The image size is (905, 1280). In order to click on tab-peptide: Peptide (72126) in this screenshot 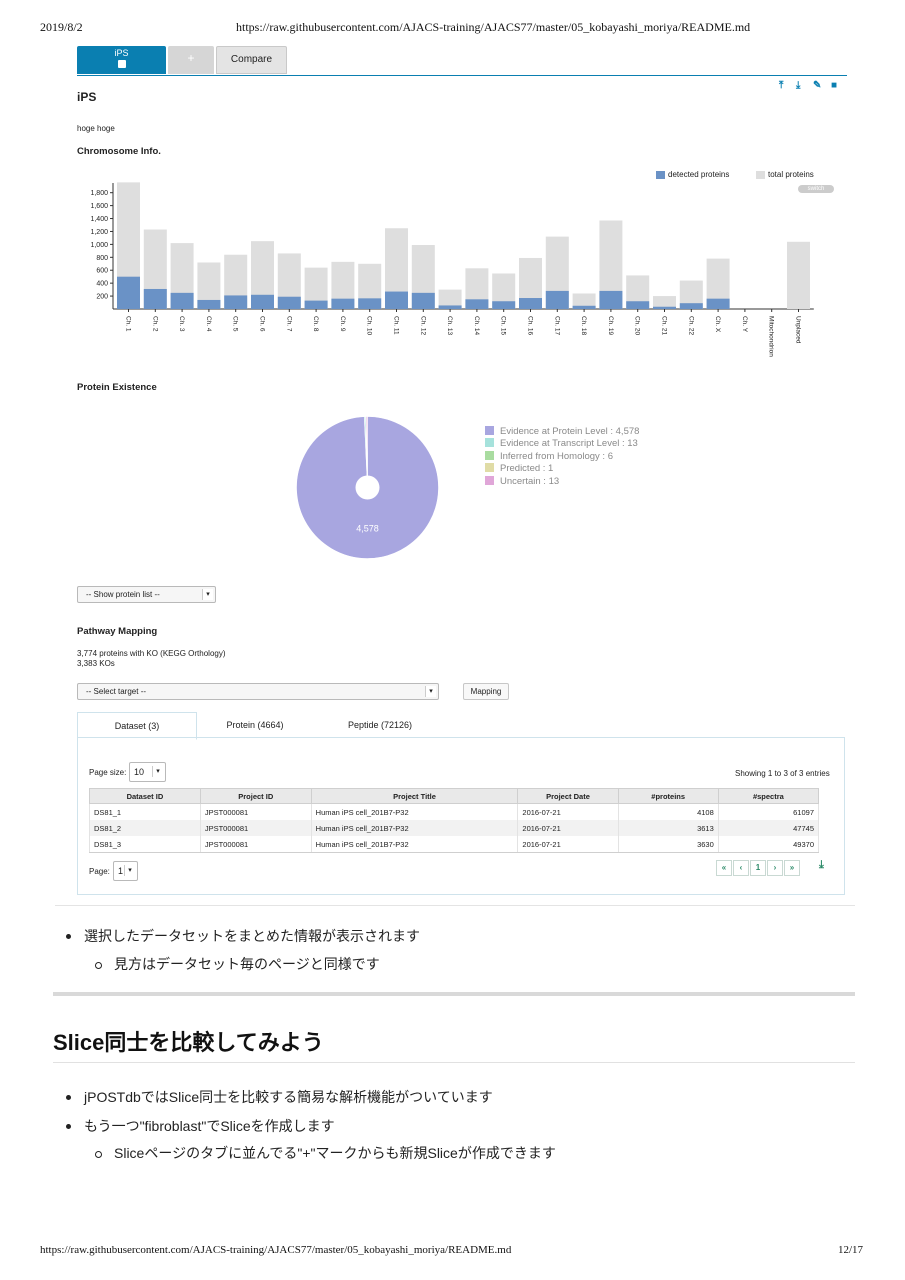, I will do `click(380, 725)`.